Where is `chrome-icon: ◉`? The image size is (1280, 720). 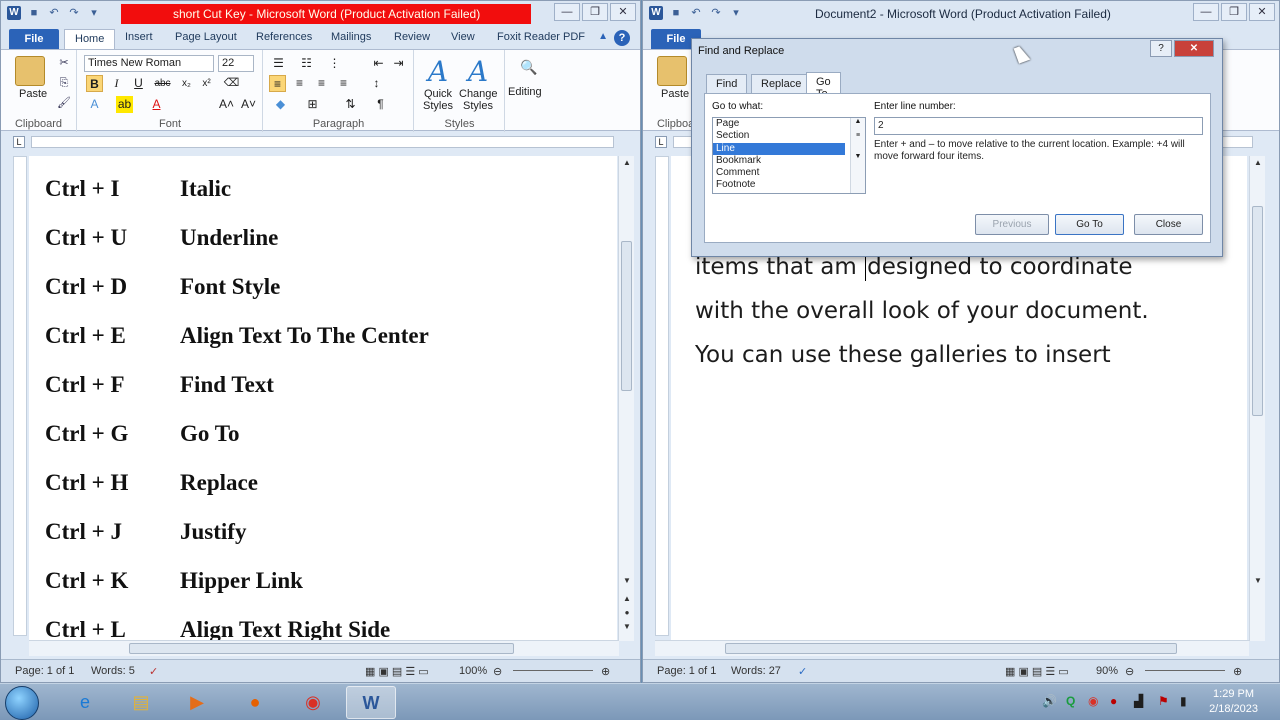 chrome-icon: ◉ is located at coordinates (313, 702).